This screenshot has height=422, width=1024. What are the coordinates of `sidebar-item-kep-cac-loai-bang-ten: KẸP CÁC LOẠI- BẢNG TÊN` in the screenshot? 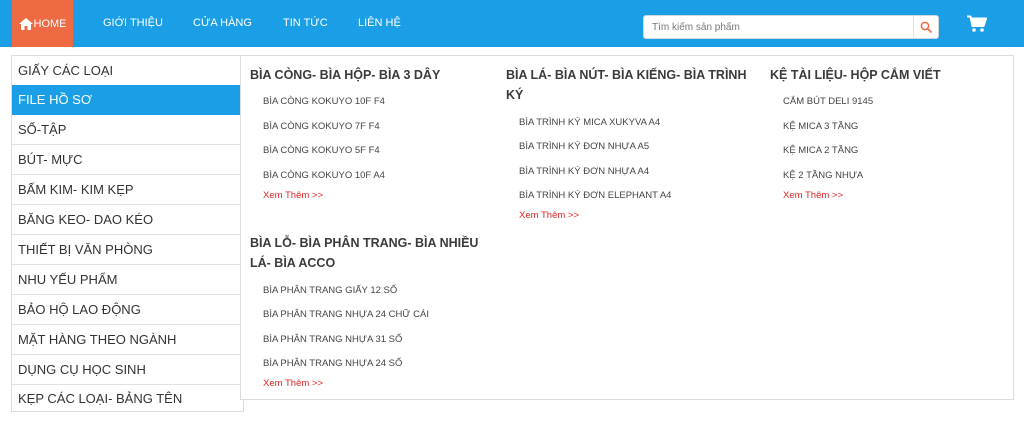 It's located at (127, 399).